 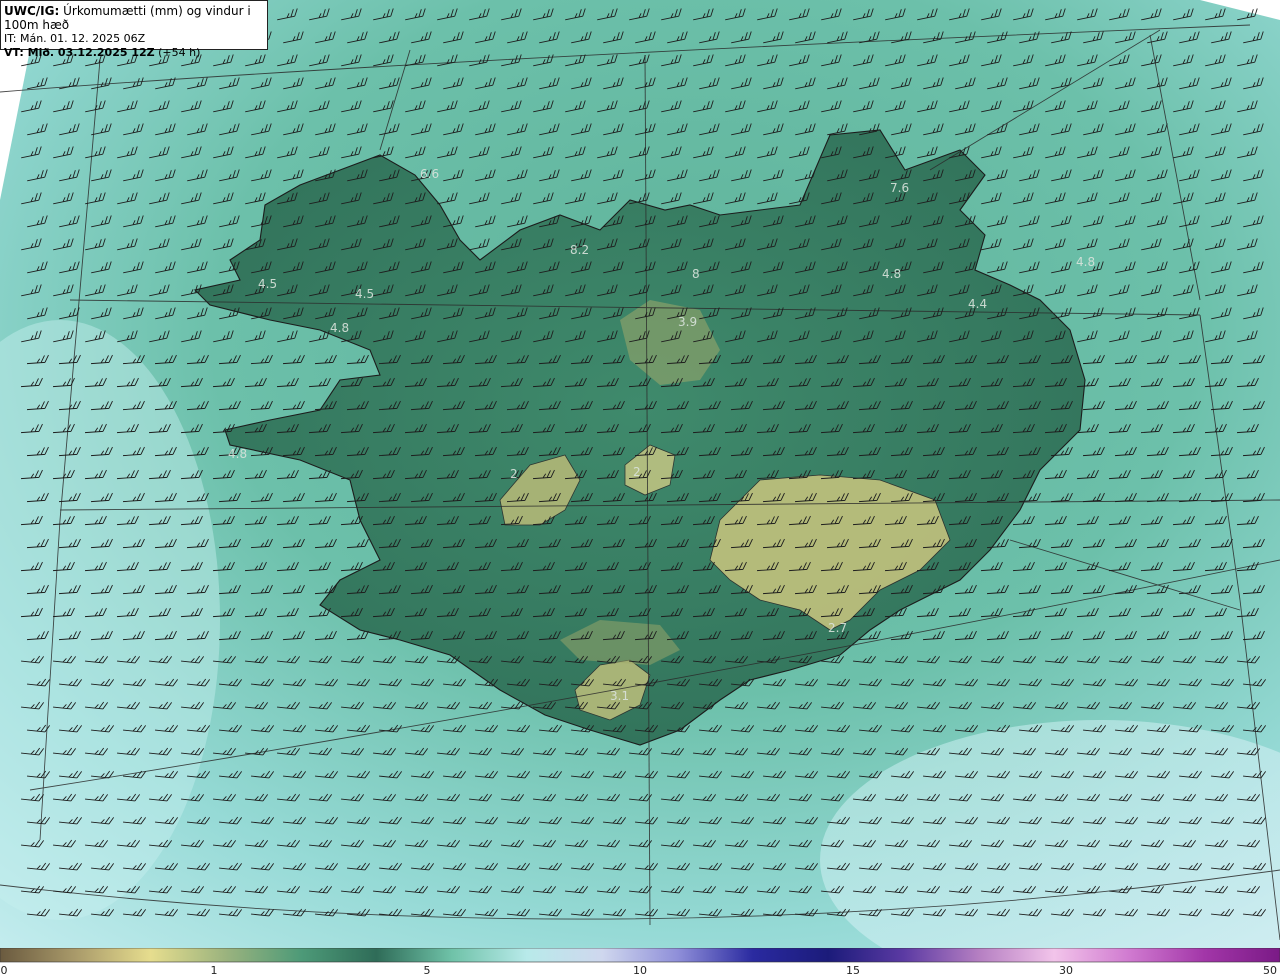 I want to click on colorbar-tick-label: 50, so click(x=1270, y=970).